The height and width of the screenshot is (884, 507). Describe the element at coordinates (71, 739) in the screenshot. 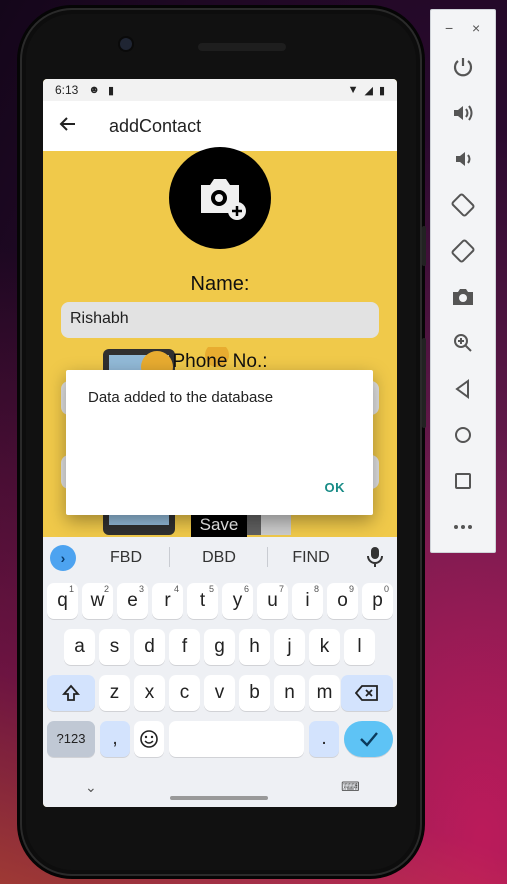

I see `symbols-key: ?123` at that location.